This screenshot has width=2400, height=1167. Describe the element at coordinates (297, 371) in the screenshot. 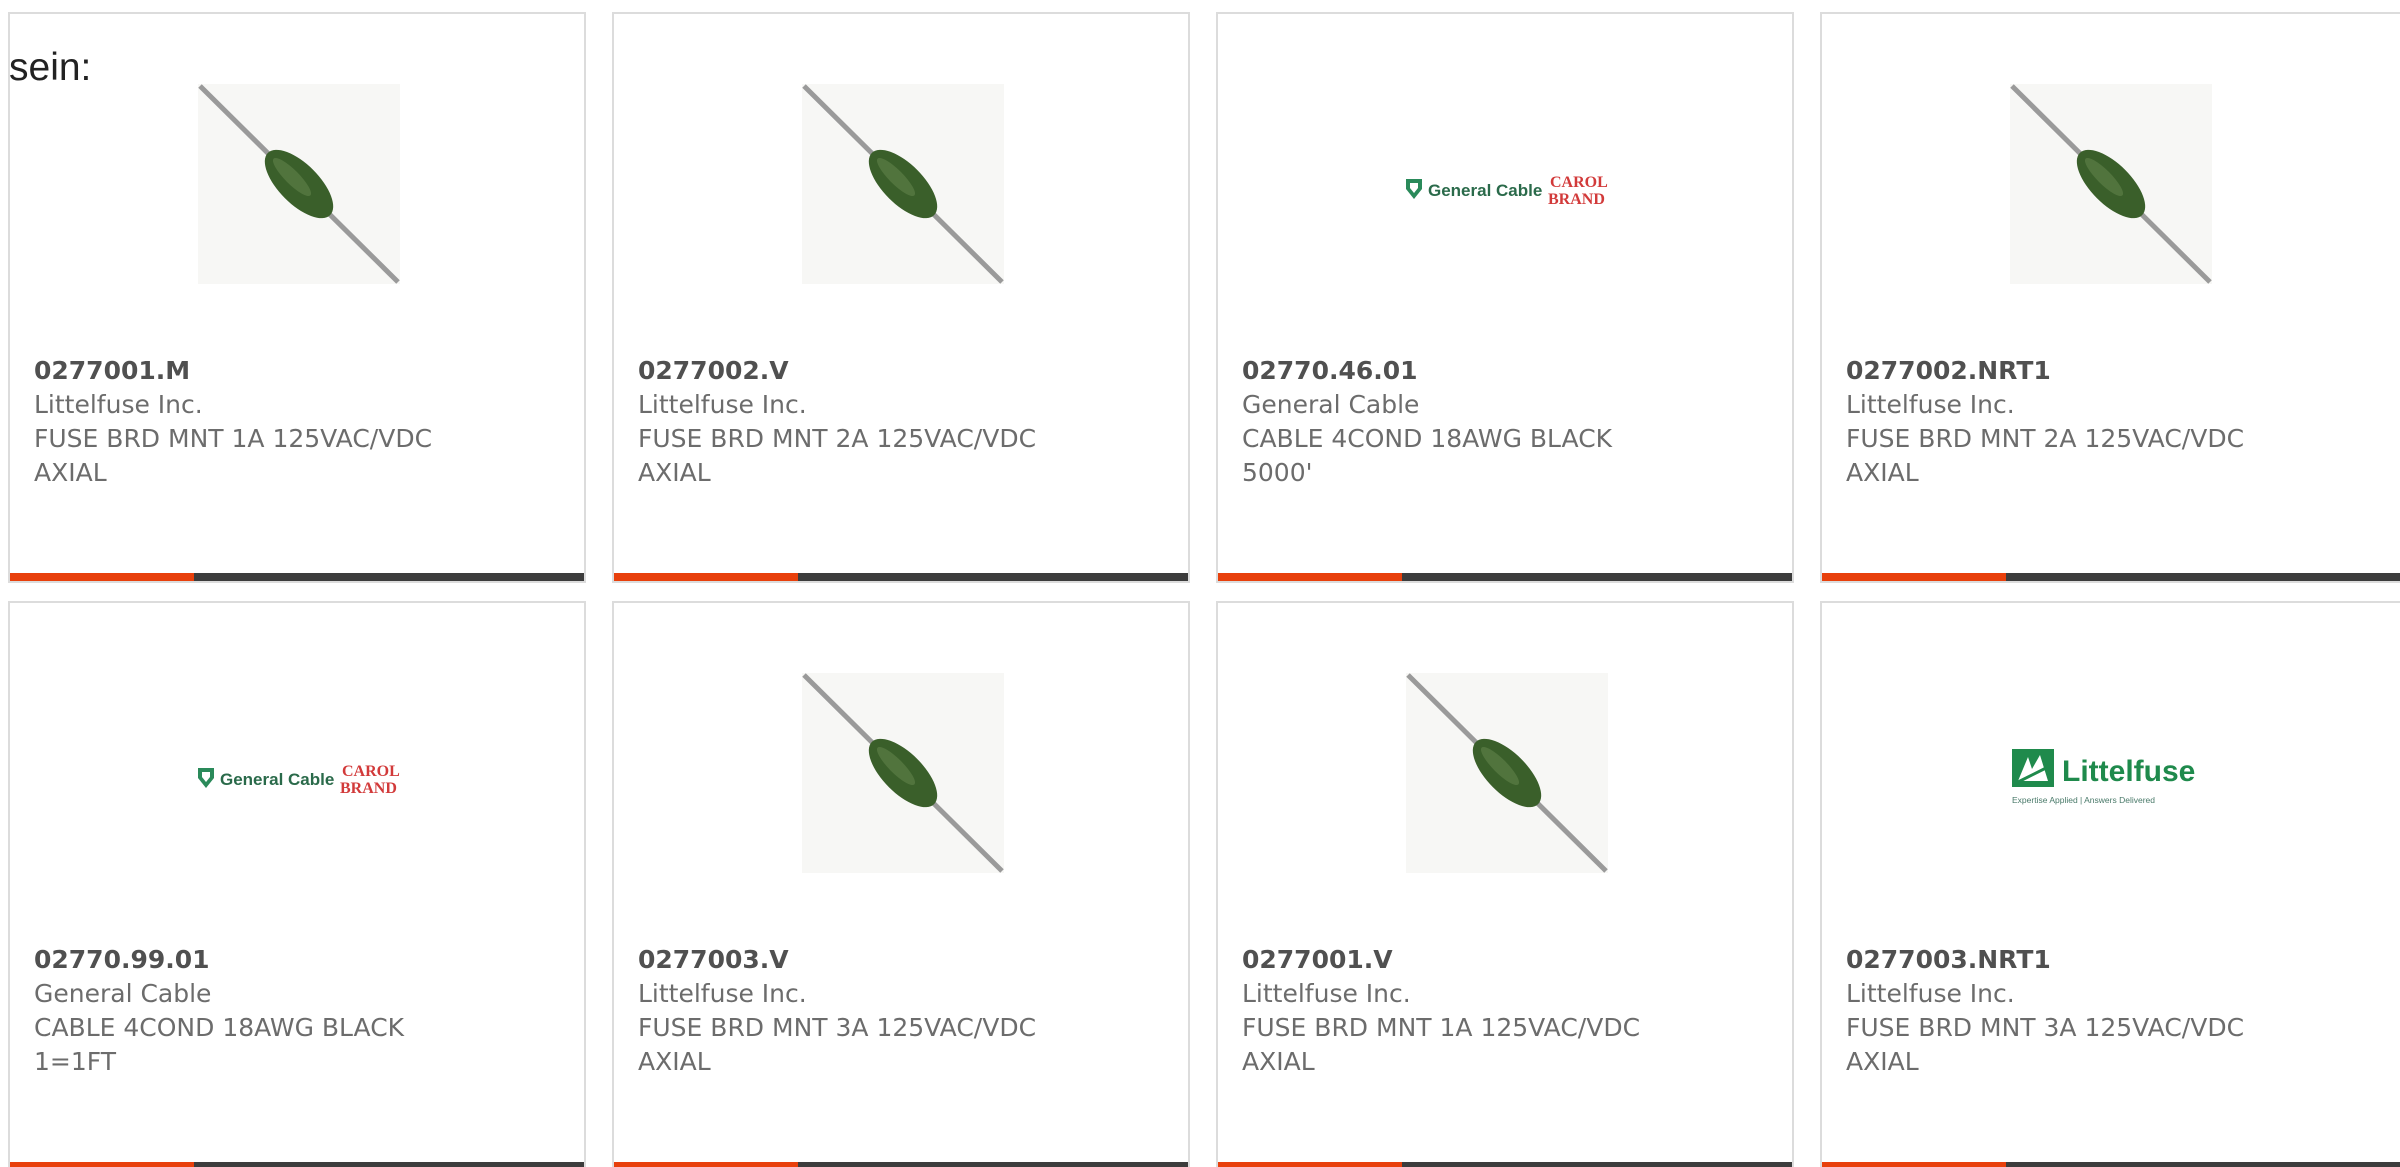

I see `part-number: 0277001.M` at that location.